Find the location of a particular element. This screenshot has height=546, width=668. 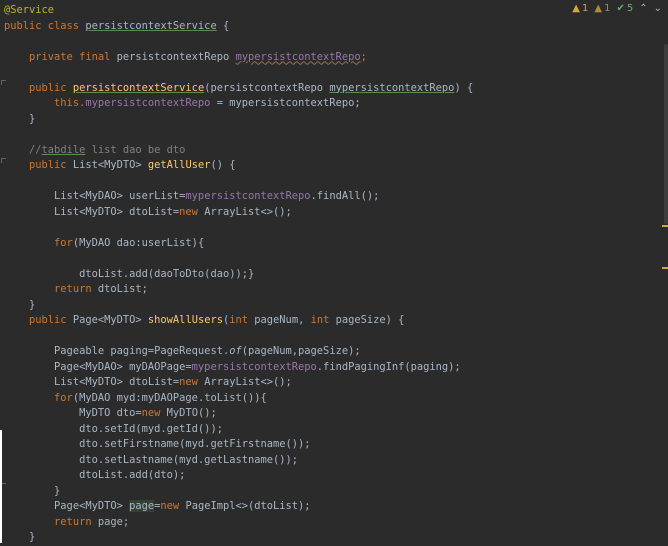

code-text: ) { is located at coordinates (464, 87).